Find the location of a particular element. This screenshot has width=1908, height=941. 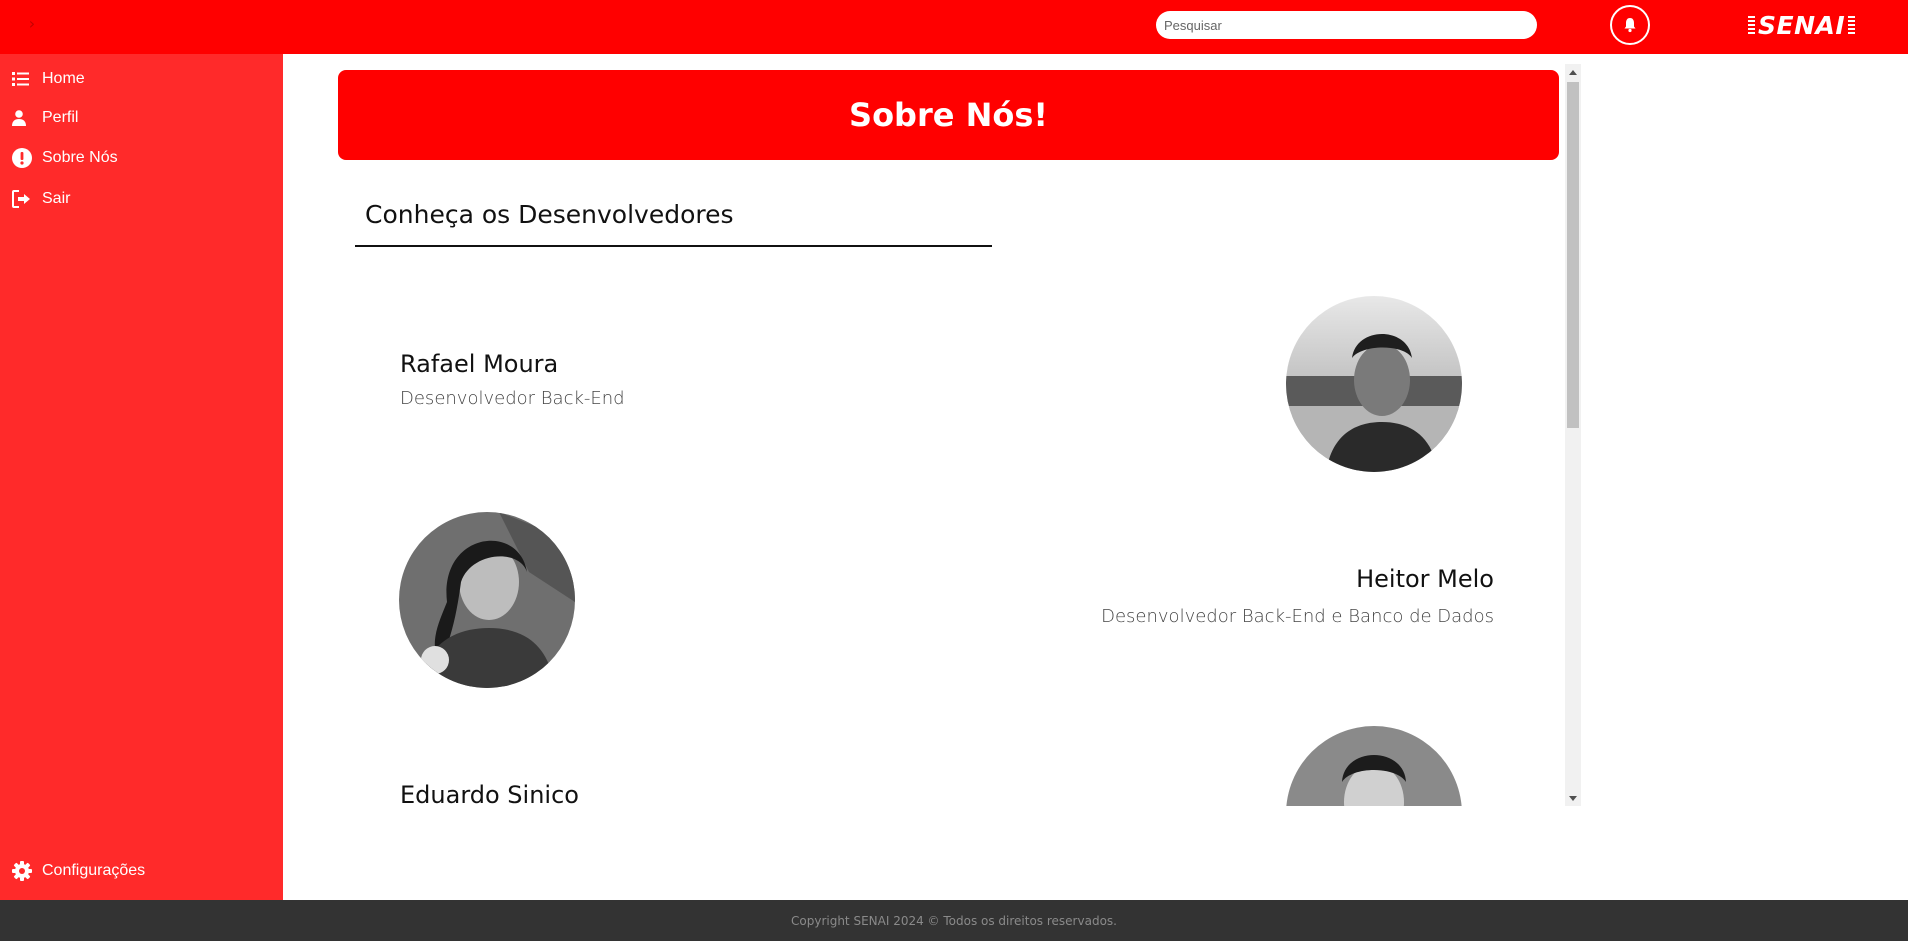

sign-out-icon is located at coordinates (23, 199).